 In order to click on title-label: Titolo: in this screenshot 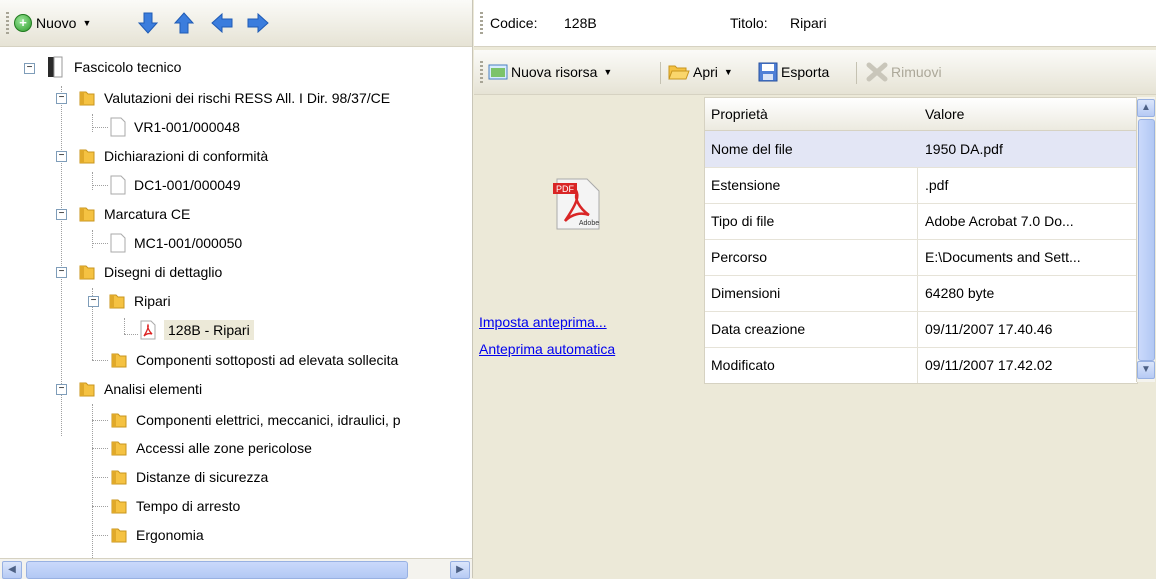, I will do `click(749, 23)`.